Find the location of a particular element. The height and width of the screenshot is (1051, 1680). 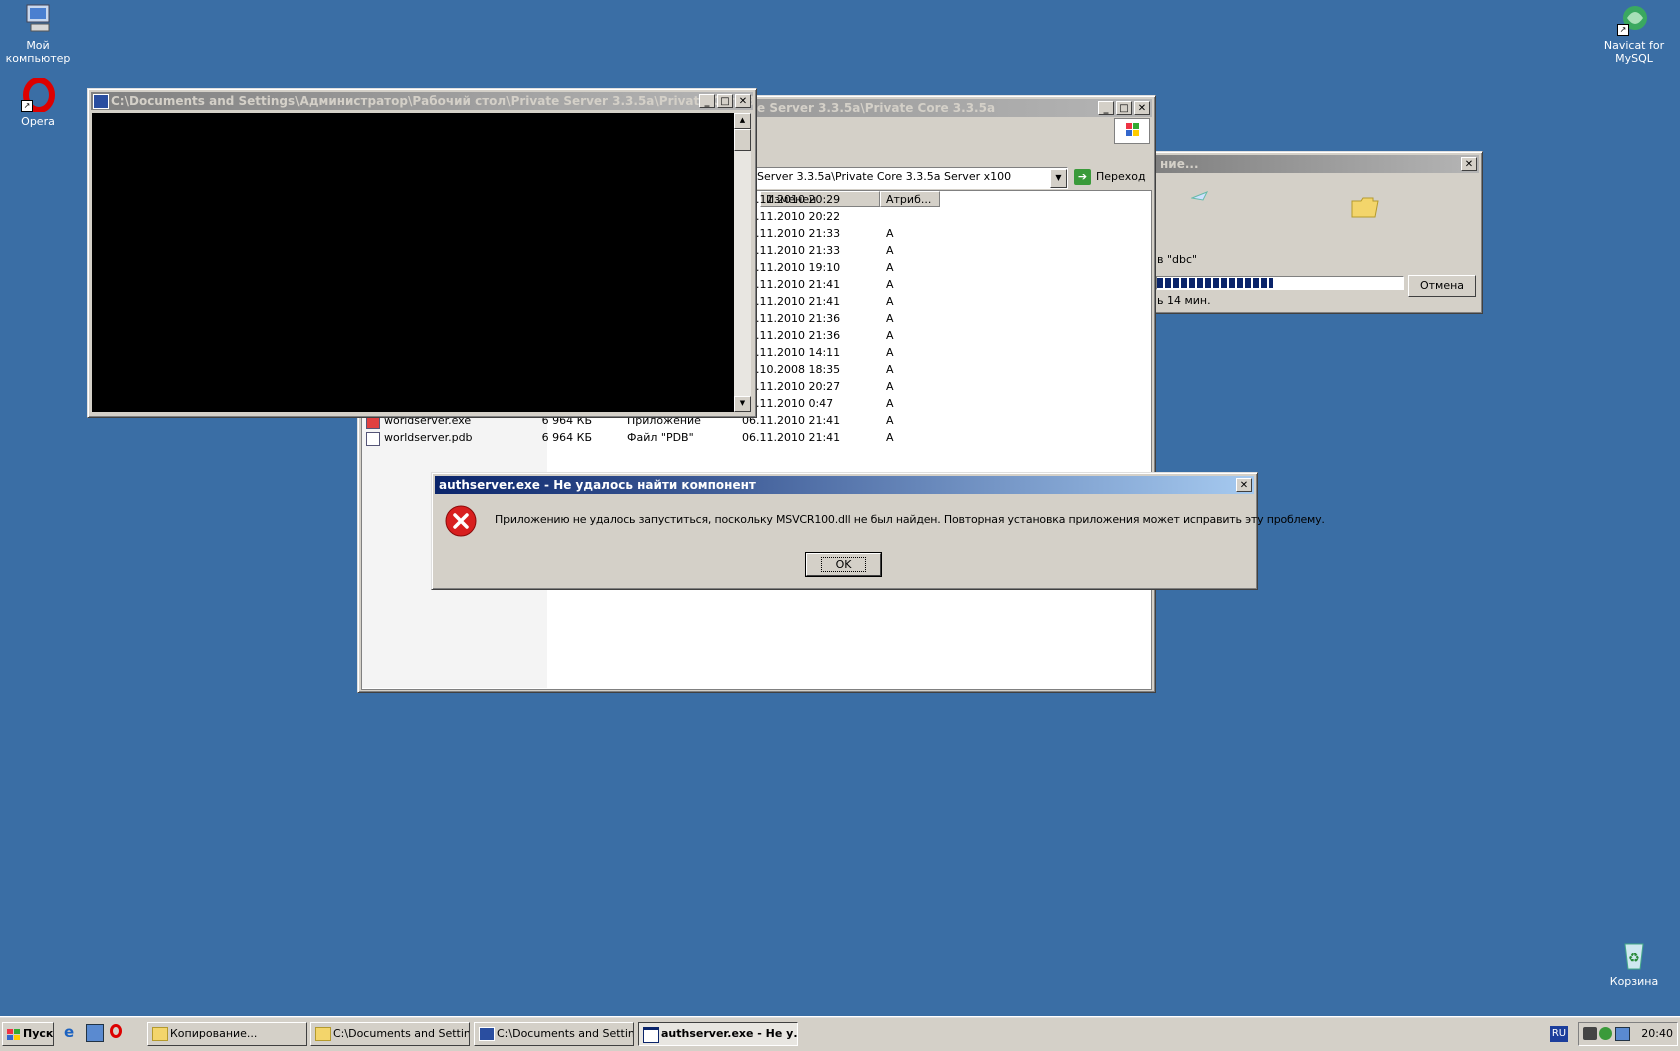

ok-button: OK is located at coordinates (843, 564).